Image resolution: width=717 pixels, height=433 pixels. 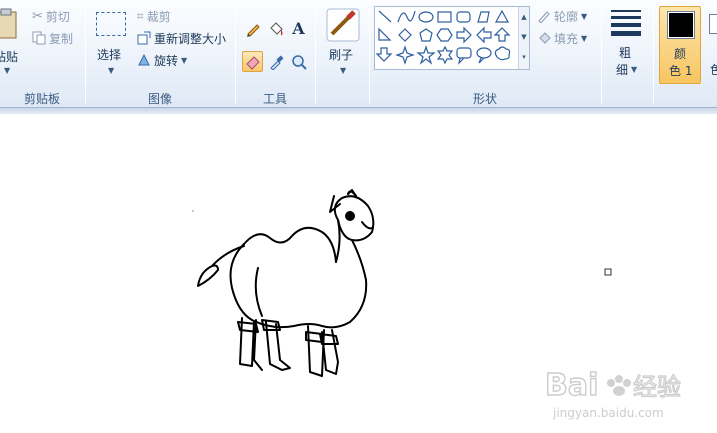 What do you see at coordinates (524, 57) in the screenshot?
I see `gallery-more-icon: ▾` at bounding box center [524, 57].